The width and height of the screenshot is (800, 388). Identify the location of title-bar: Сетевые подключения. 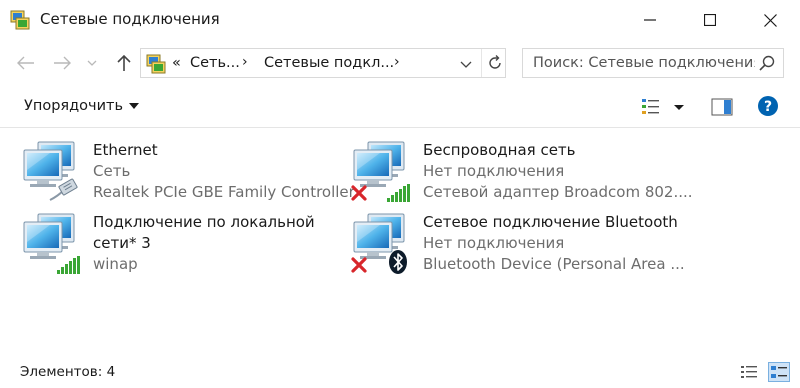
(400, 20).